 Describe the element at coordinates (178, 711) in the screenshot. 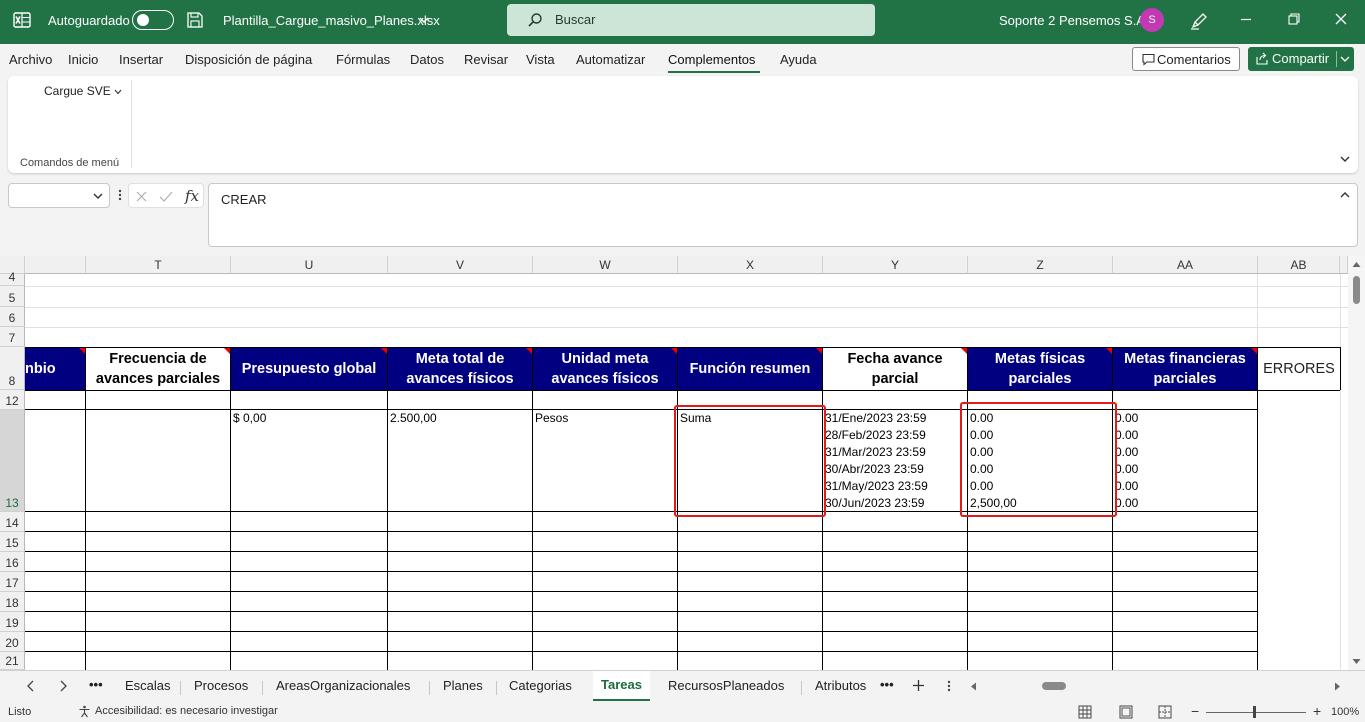

I see `accessibility-status: Accesibilidad: es necesario investigar` at that location.